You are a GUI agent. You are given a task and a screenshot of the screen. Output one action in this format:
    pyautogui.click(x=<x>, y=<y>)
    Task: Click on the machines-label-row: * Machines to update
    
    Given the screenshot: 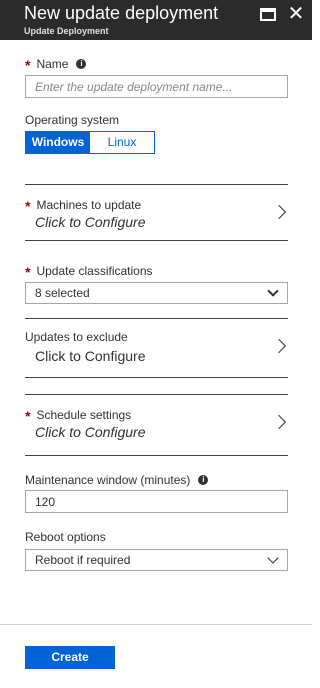 What is the action you would take?
    pyautogui.click(x=83, y=205)
    